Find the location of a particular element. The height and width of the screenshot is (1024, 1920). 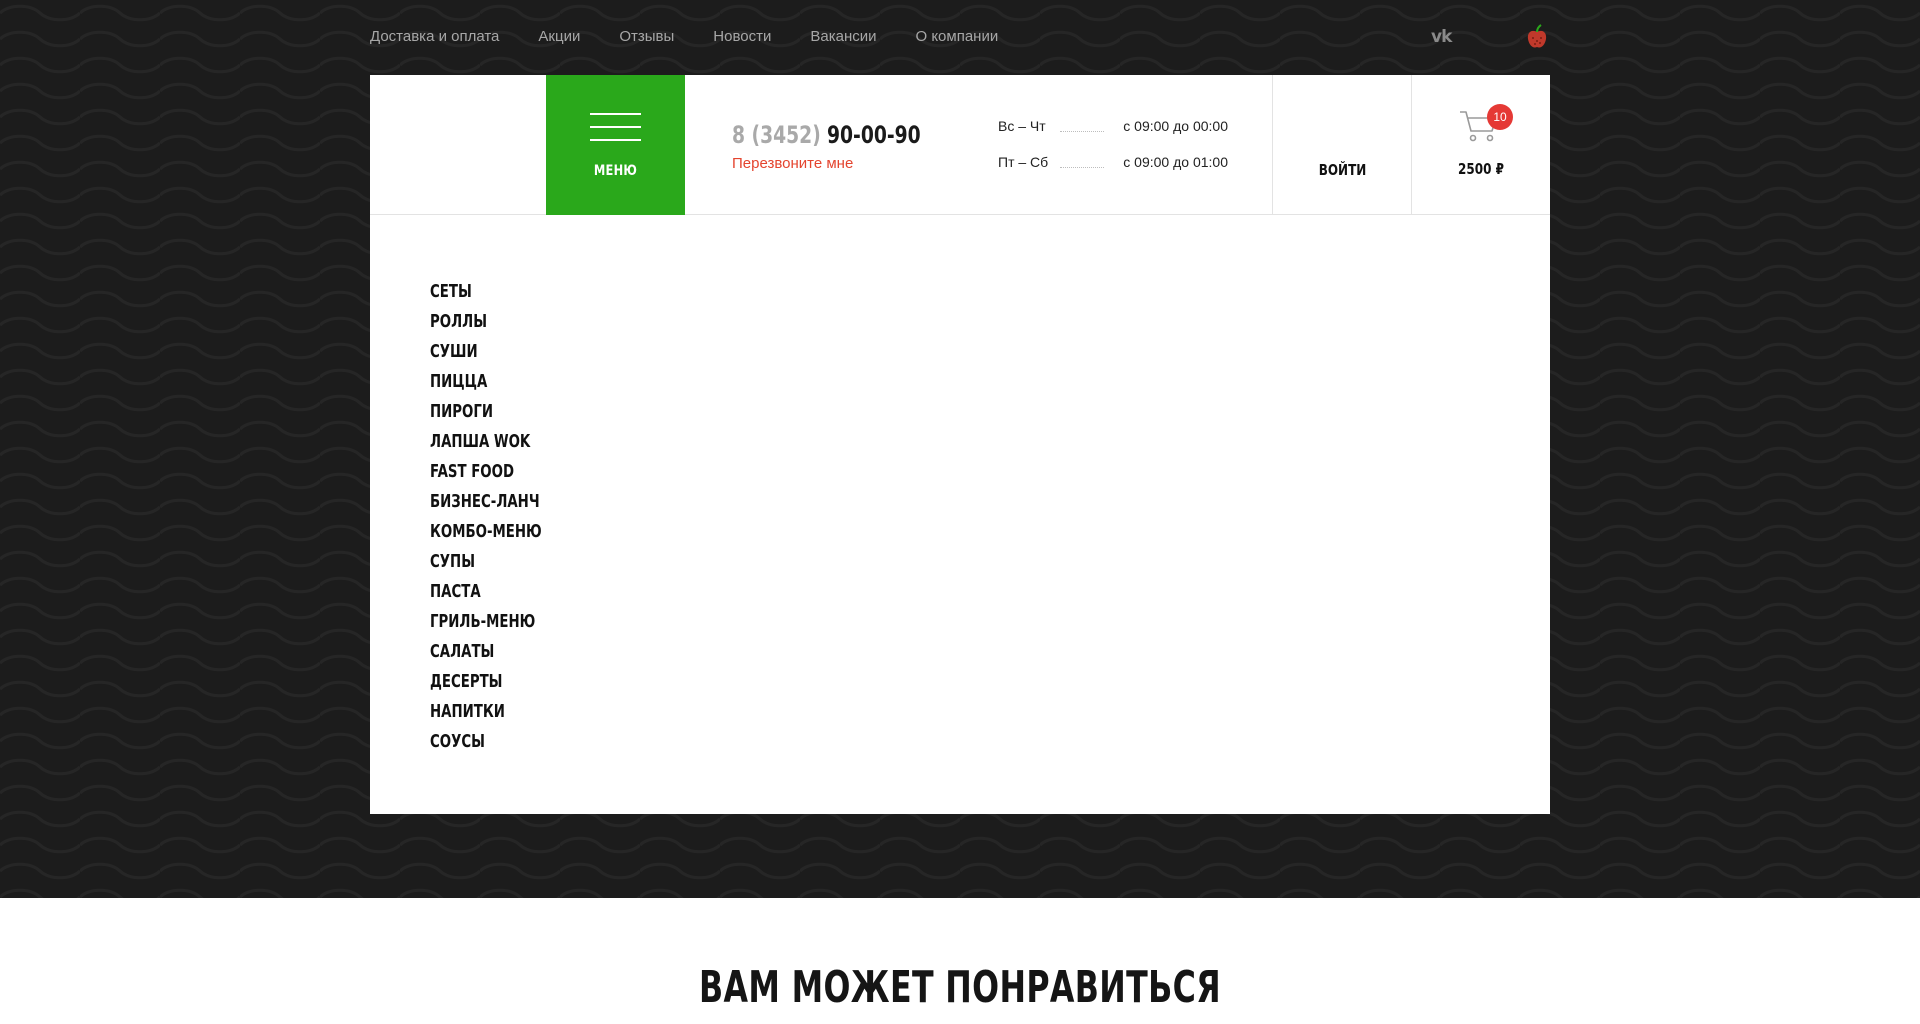

login-button: ВОЙТИ is located at coordinates (1342, 145).